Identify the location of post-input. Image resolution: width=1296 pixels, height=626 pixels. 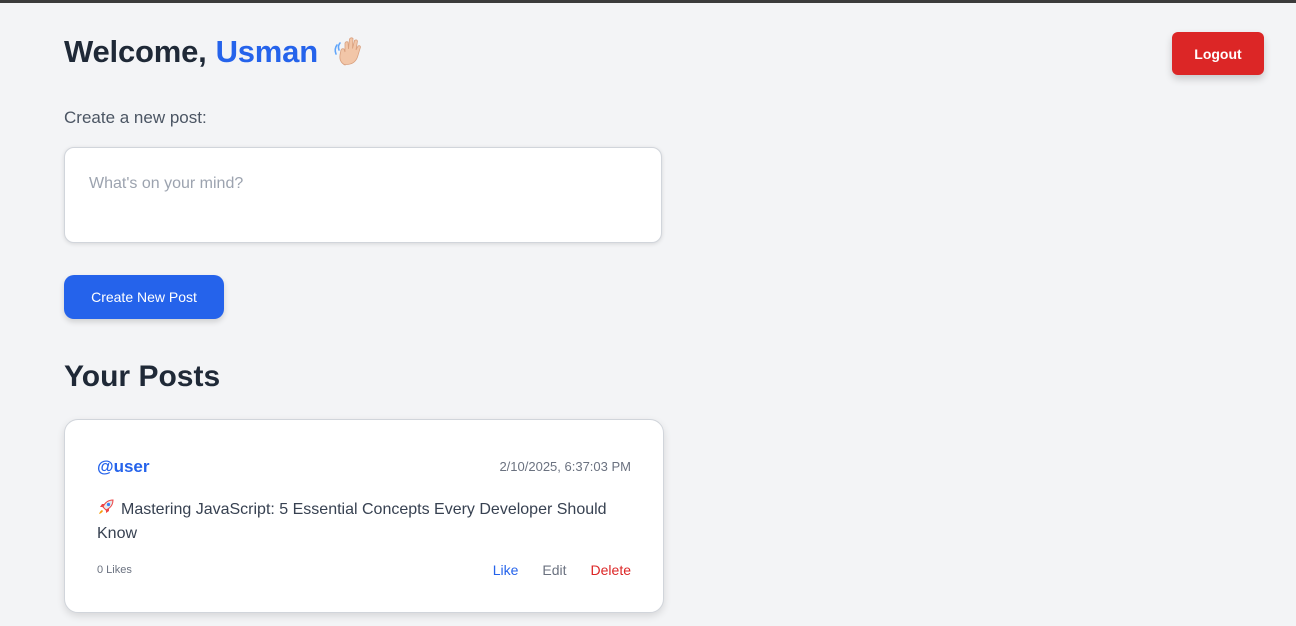
(363, 195).